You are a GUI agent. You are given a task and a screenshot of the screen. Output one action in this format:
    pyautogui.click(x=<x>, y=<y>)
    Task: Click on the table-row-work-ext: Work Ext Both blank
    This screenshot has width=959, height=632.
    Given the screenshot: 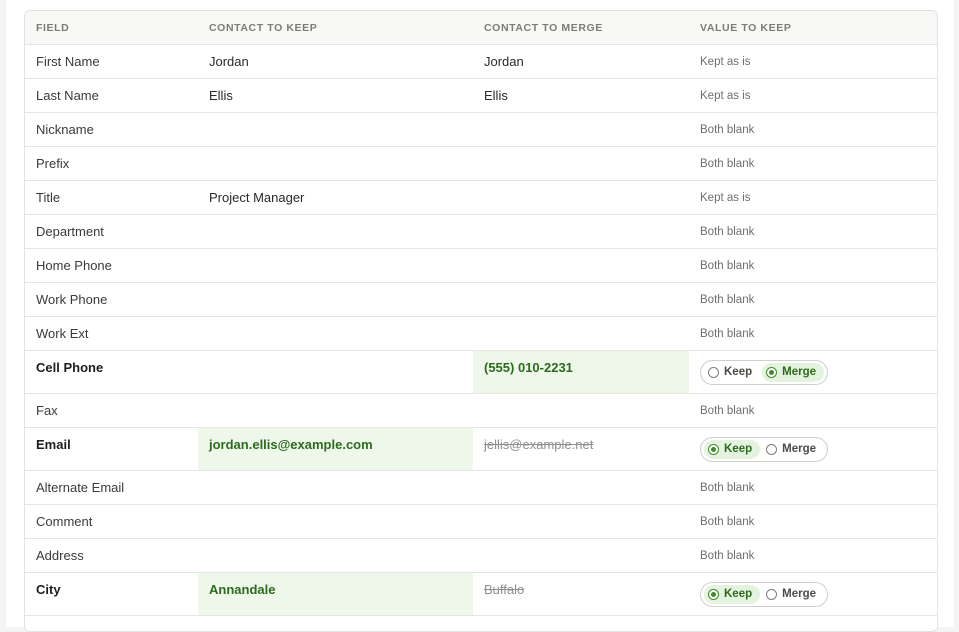 What is the action you would take?
    pyautogui.click(x=481, y=334)
    